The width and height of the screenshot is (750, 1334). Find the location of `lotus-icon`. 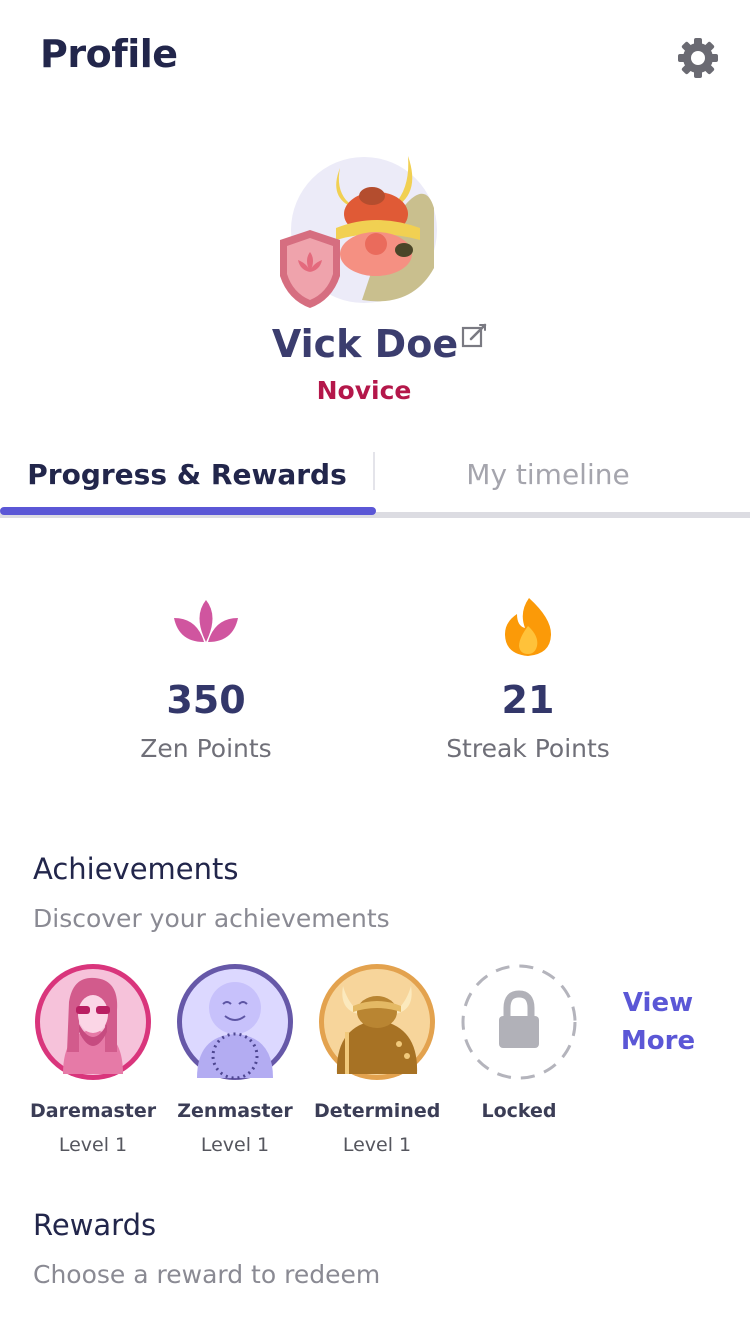

lotus-icon is located at coordinates (206, 621).